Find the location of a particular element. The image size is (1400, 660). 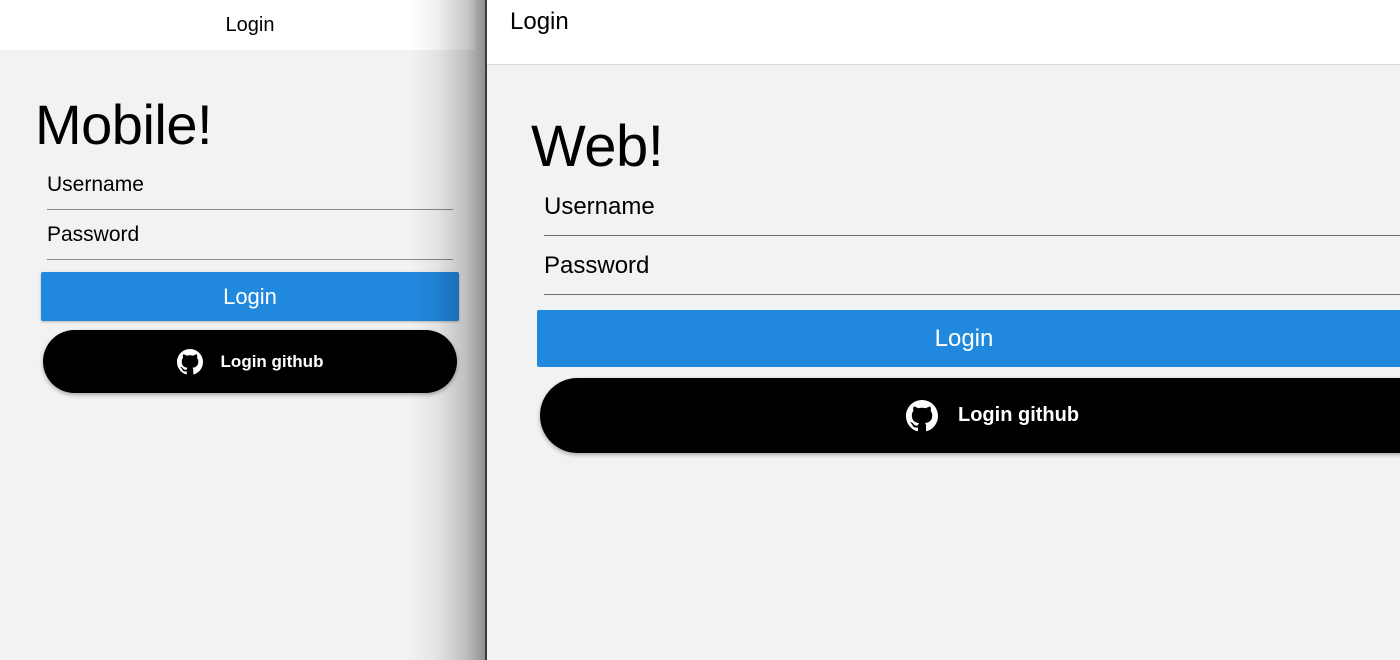

mobile-username-input is located at coordinates (250, 185).